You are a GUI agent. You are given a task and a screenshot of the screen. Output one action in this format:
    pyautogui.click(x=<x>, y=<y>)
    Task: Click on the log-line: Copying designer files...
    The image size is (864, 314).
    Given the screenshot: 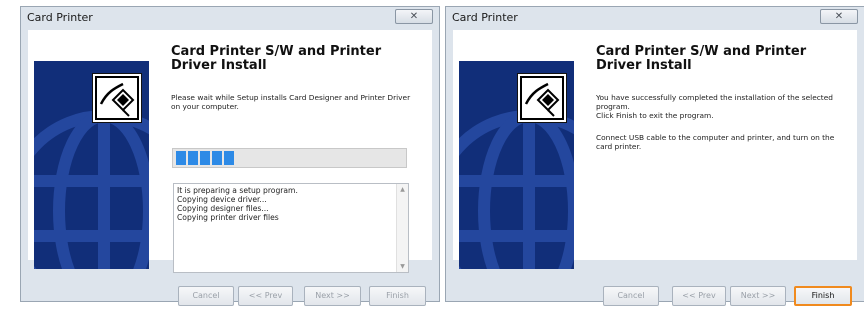 What is the action you would take?
    pyautogui.click(x=223, y=208)
    